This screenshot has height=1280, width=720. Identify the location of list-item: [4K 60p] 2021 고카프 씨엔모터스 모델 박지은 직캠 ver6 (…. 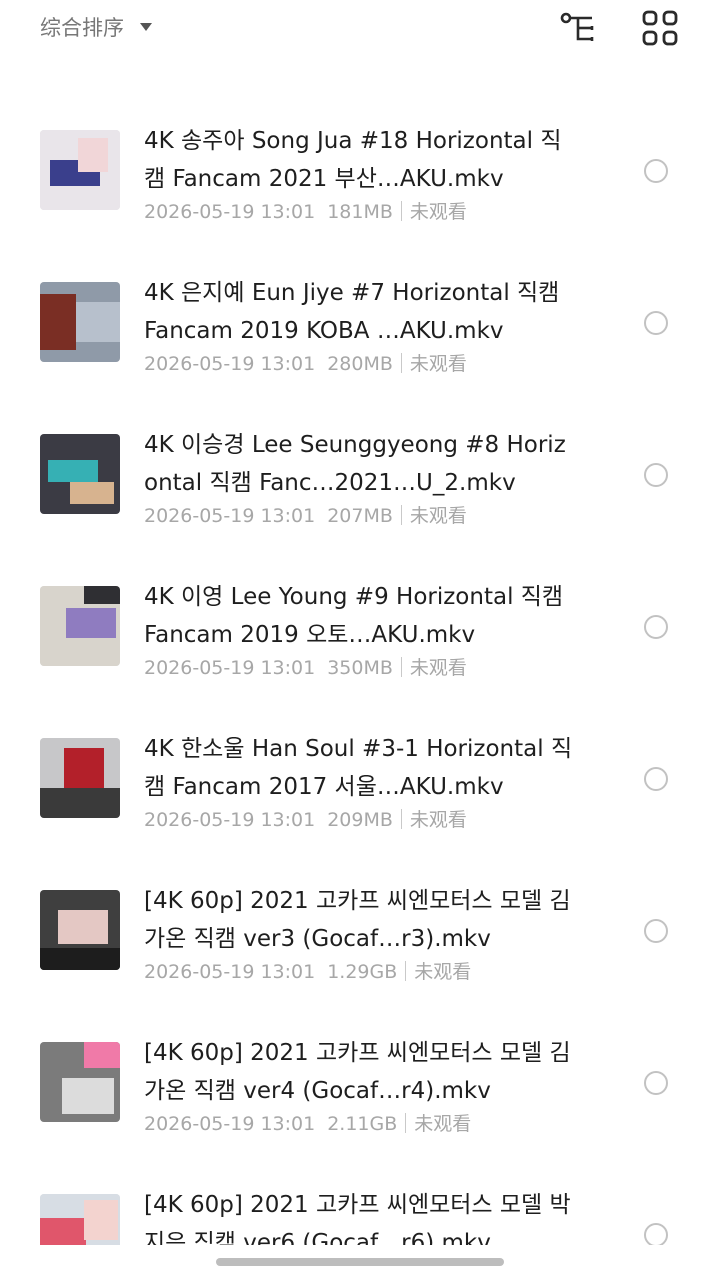
(360, 1204).